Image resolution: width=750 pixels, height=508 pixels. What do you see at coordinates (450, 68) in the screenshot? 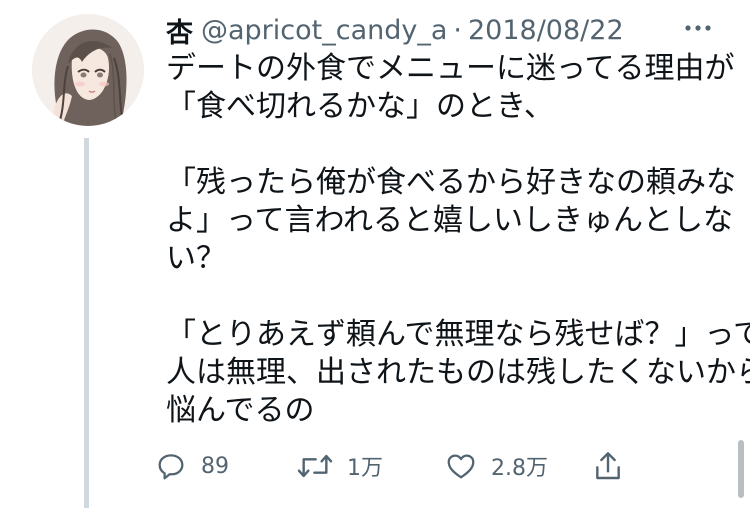
I see `tweet-text-line: デートの外食でメニューに迷ってる理由が` at bounding box center [450, 68].